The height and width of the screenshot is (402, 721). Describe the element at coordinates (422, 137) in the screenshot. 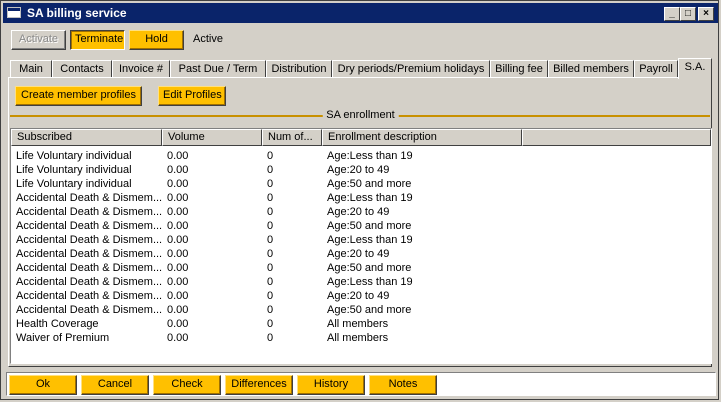

I see `column-header-enrollment-description: Enrollment description` at that location.